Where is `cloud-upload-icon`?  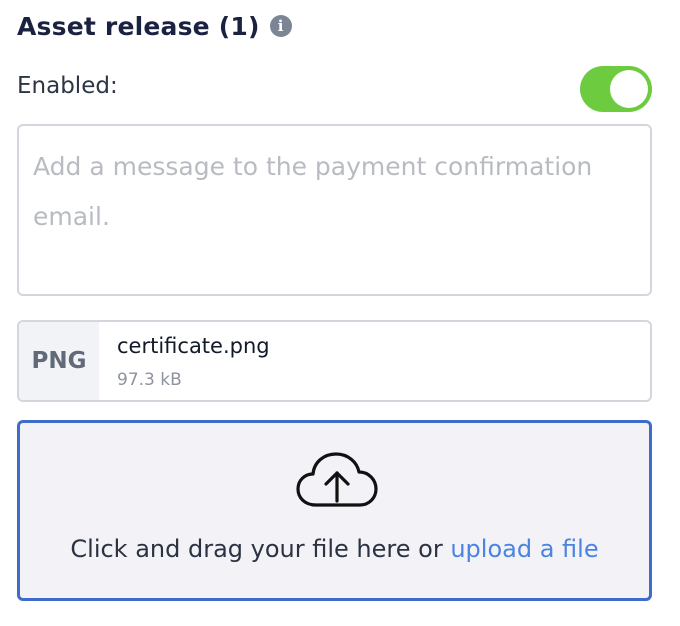
cloud-upload-icon is located at coordinates (337, 479).